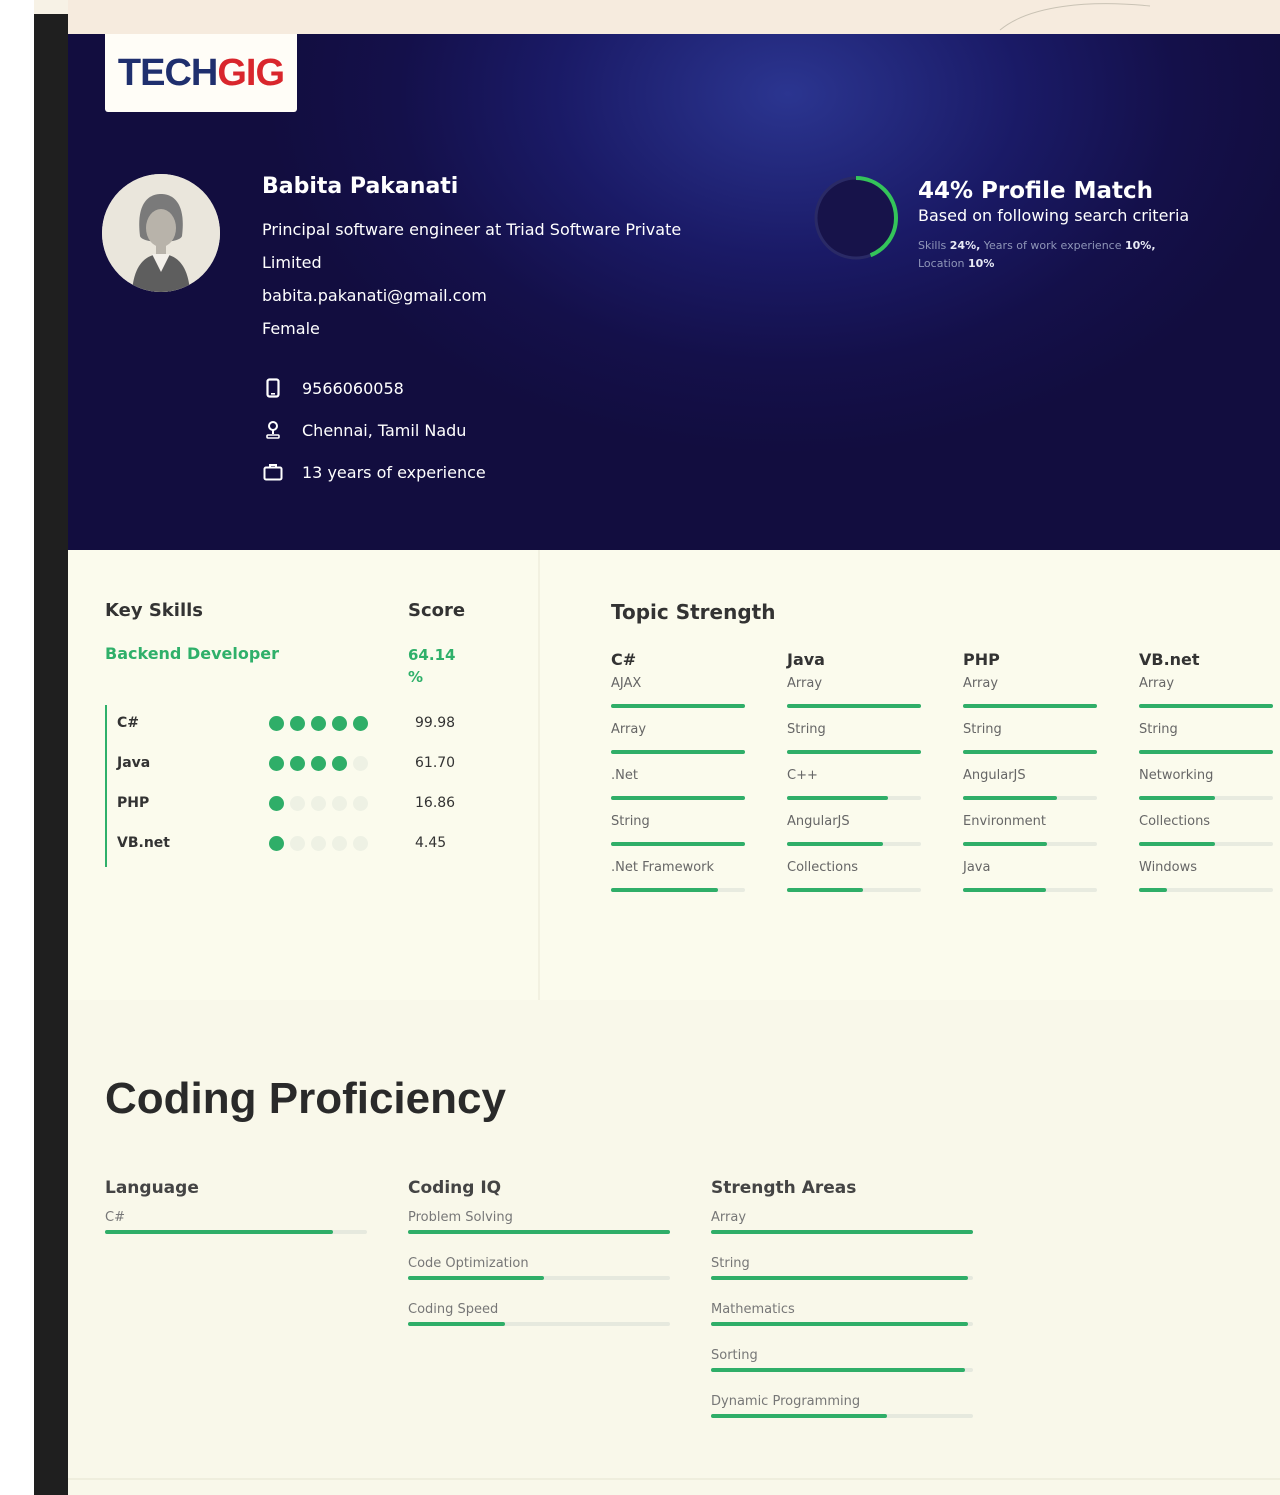 Image resolution: width=1280 pixels, height=1495 pixels. I want to click on skill-score: 99.98, so click(435, 723).